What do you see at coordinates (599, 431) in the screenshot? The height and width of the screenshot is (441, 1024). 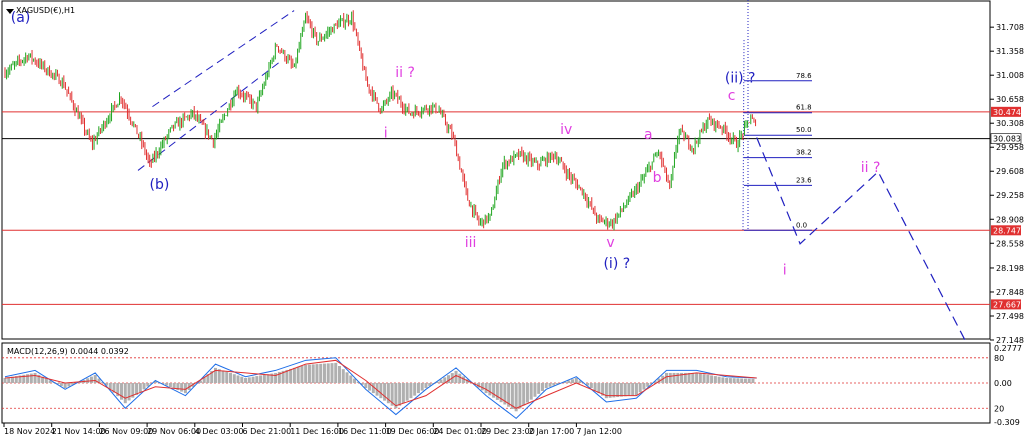 I see `time-tick-label: 7 Jan 12:00` at bounding box center [599, 431].